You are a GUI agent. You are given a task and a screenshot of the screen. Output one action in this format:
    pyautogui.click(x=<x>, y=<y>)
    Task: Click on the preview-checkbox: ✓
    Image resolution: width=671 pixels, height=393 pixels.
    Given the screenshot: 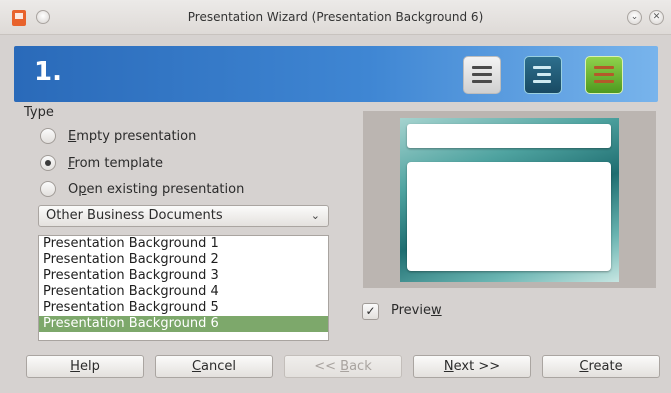 What is the action you would take?
    pyautogui.click(x=370, y=311)
    